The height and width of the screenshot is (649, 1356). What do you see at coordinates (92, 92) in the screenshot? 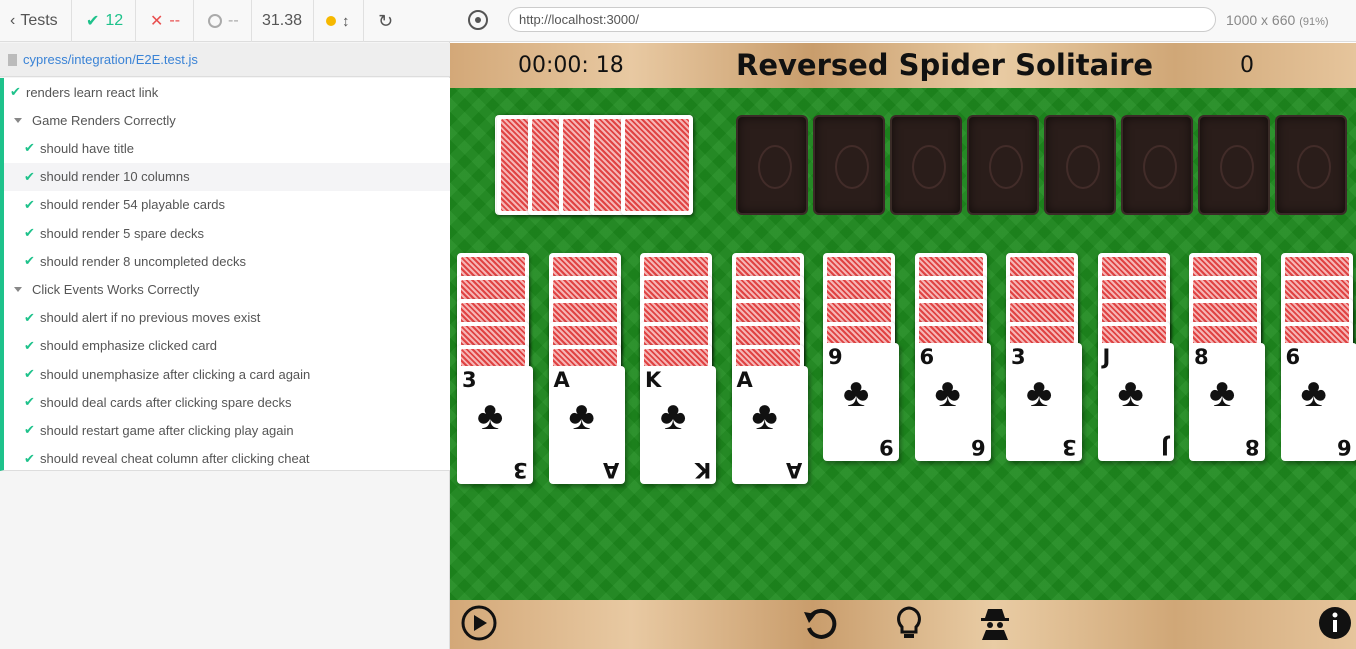
I see `test-label: renders learn react link` at bounding box center [92, 92].